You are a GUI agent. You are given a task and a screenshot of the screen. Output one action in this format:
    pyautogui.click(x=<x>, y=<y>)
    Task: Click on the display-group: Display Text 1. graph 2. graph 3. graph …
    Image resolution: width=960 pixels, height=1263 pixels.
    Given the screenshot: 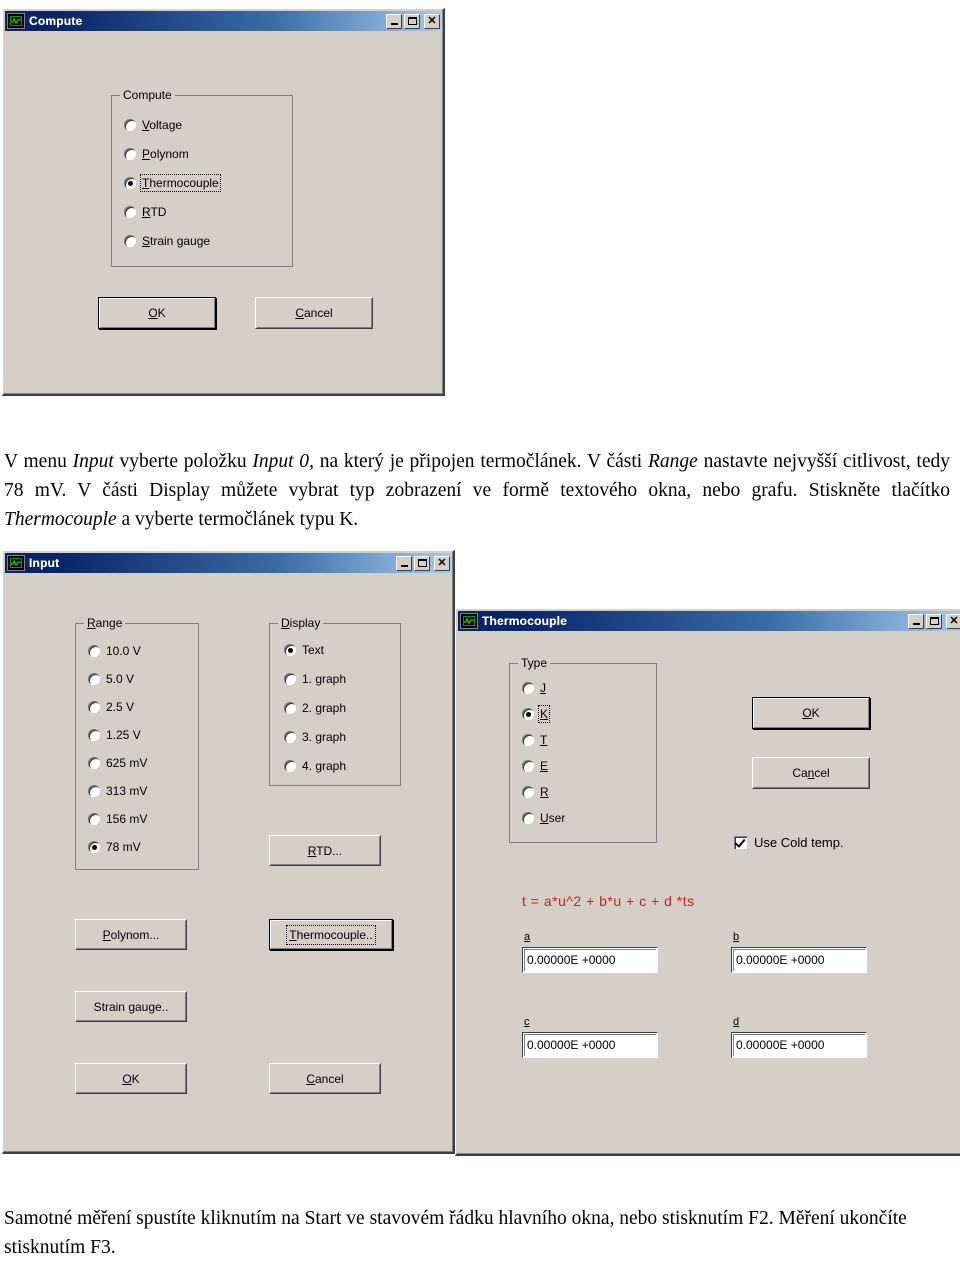 What is the action you would take?
    pyautogui.click(x=335, y=701)
    